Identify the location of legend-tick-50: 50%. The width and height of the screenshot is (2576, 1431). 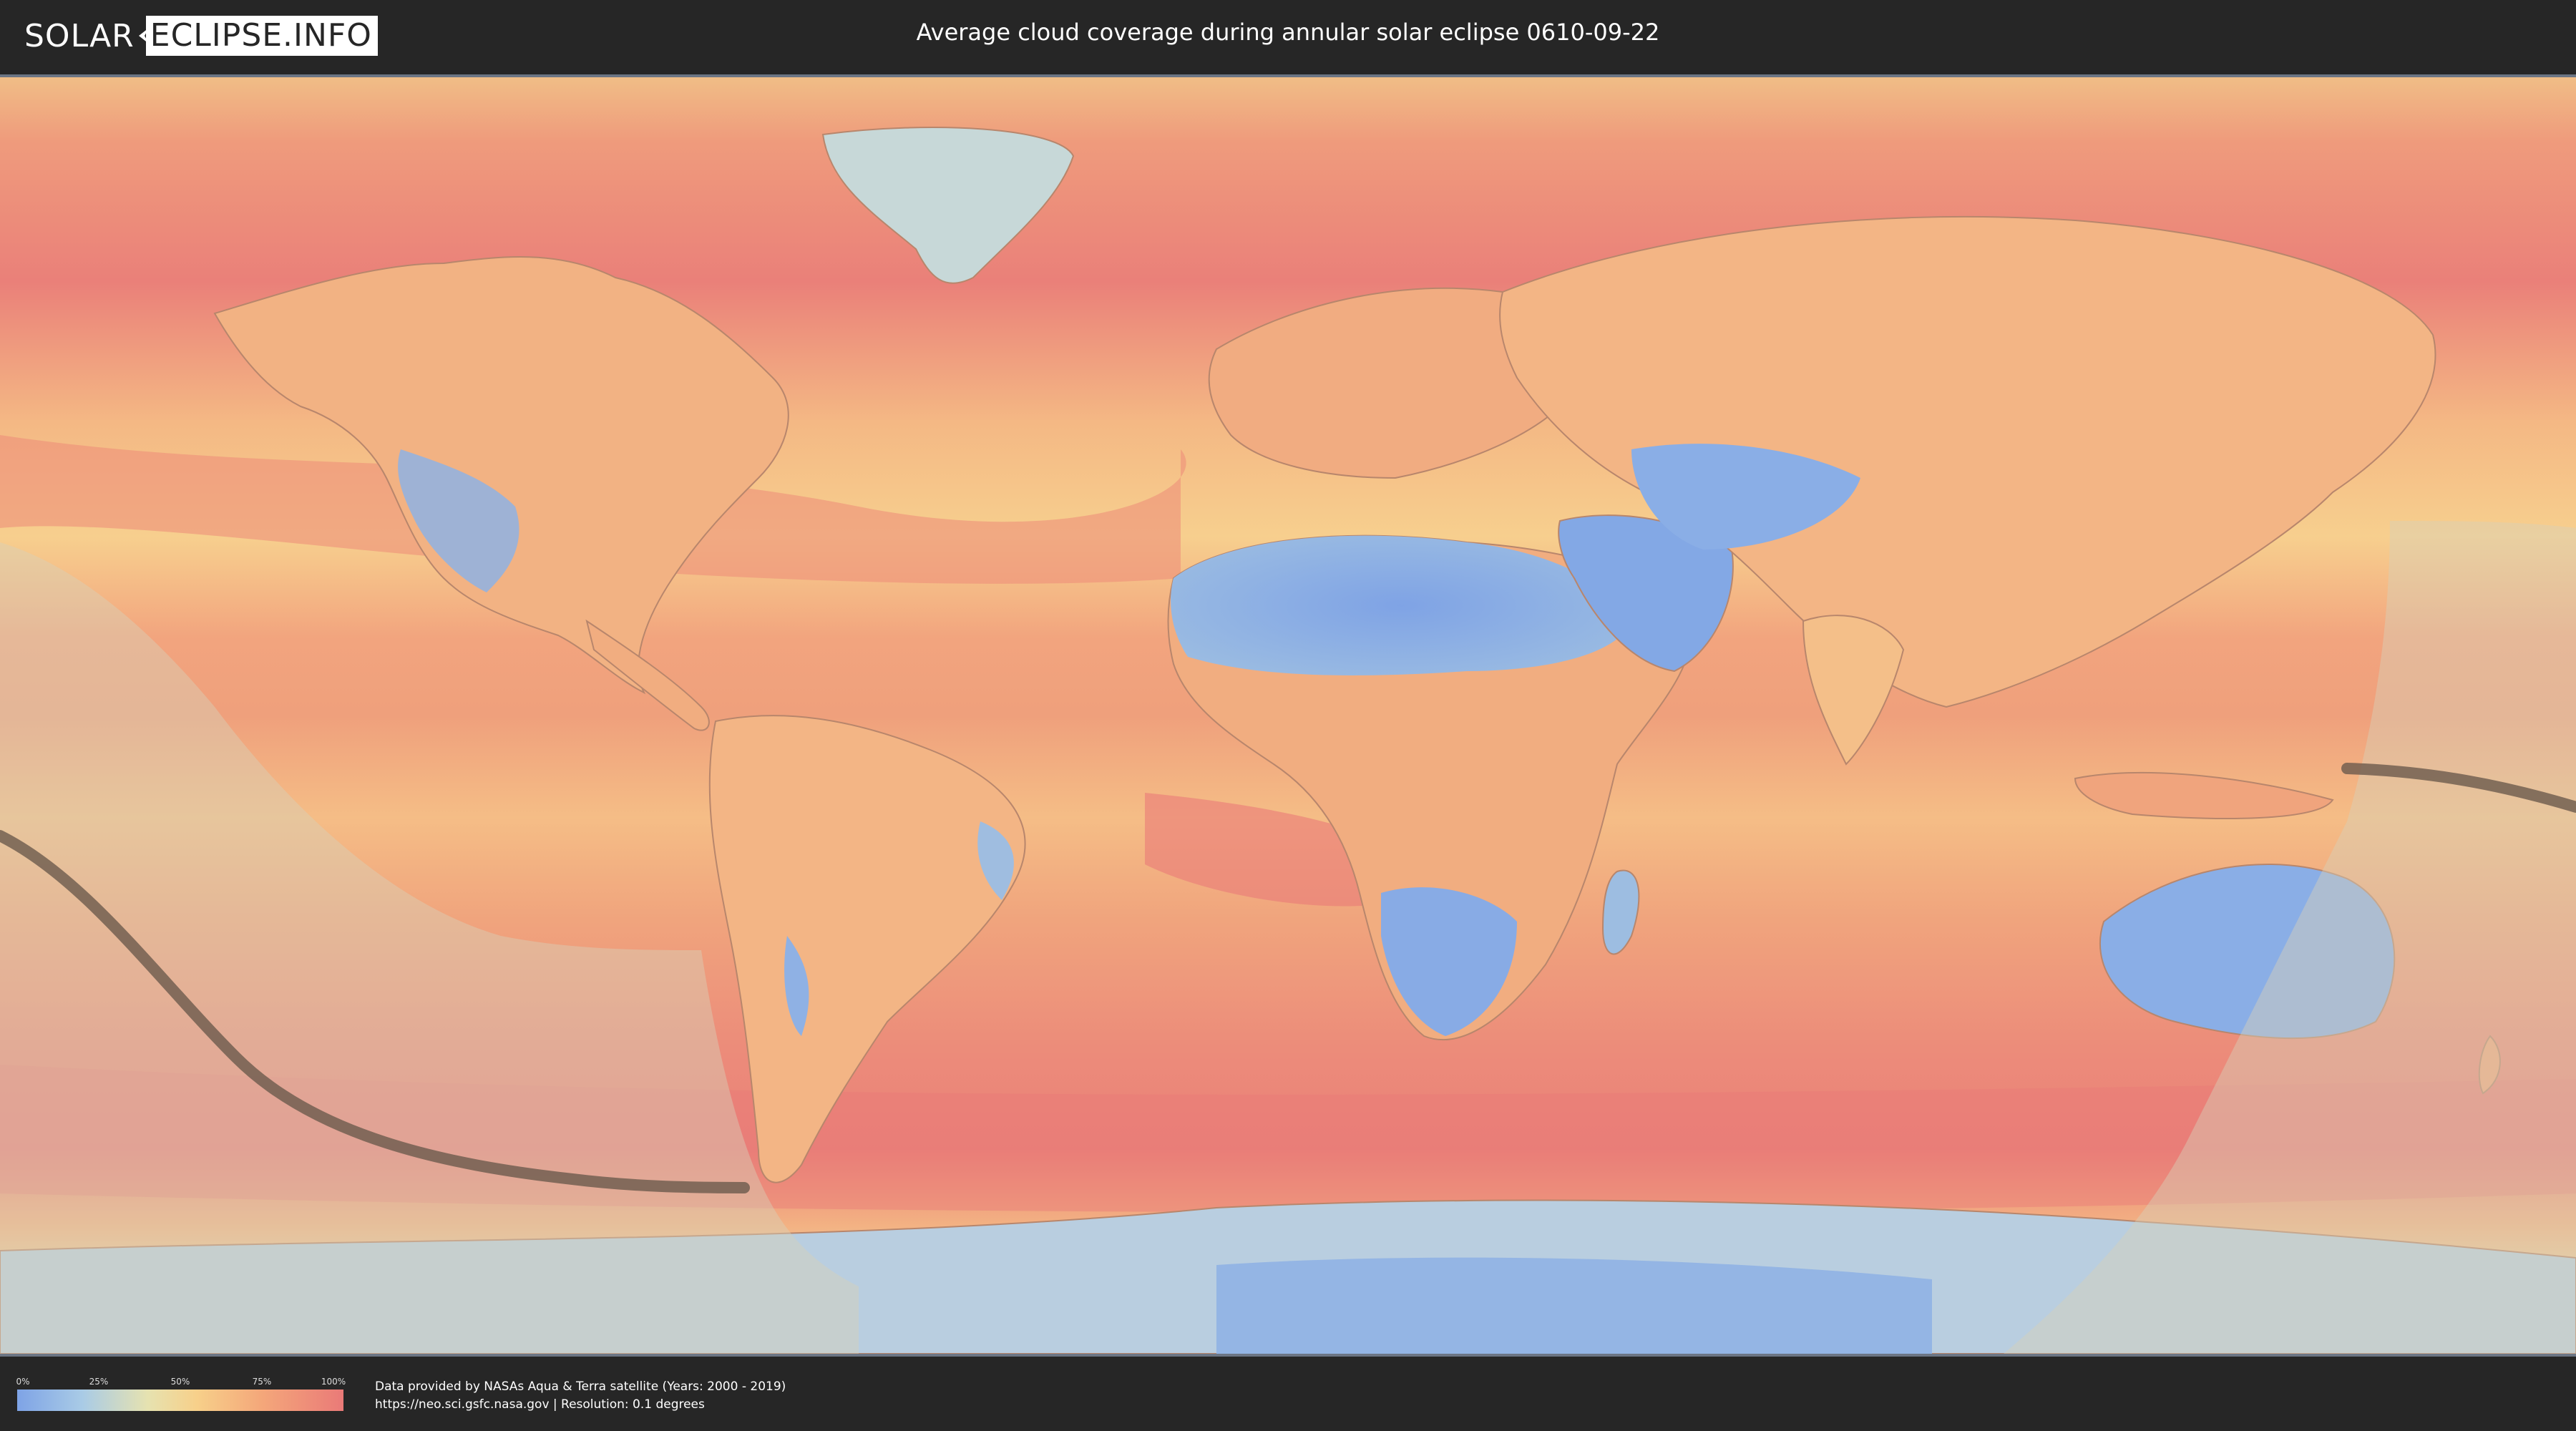
(180, 1382).